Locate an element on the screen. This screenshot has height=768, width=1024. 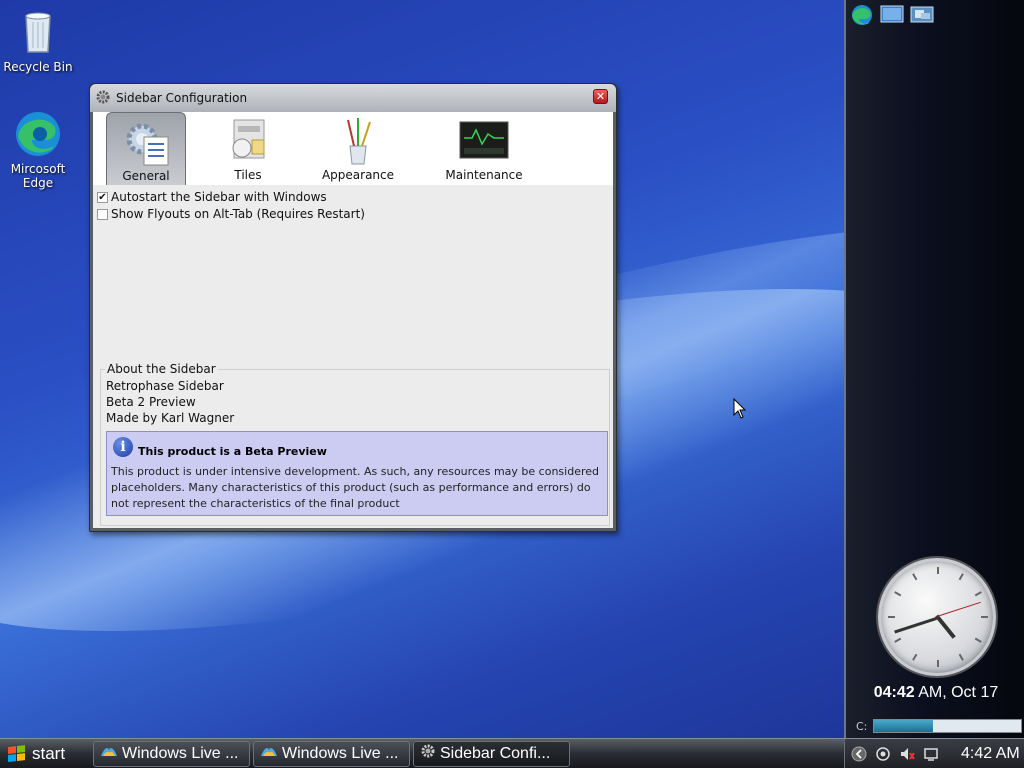
drive-usage-fill is located at coordinates (904, 726).